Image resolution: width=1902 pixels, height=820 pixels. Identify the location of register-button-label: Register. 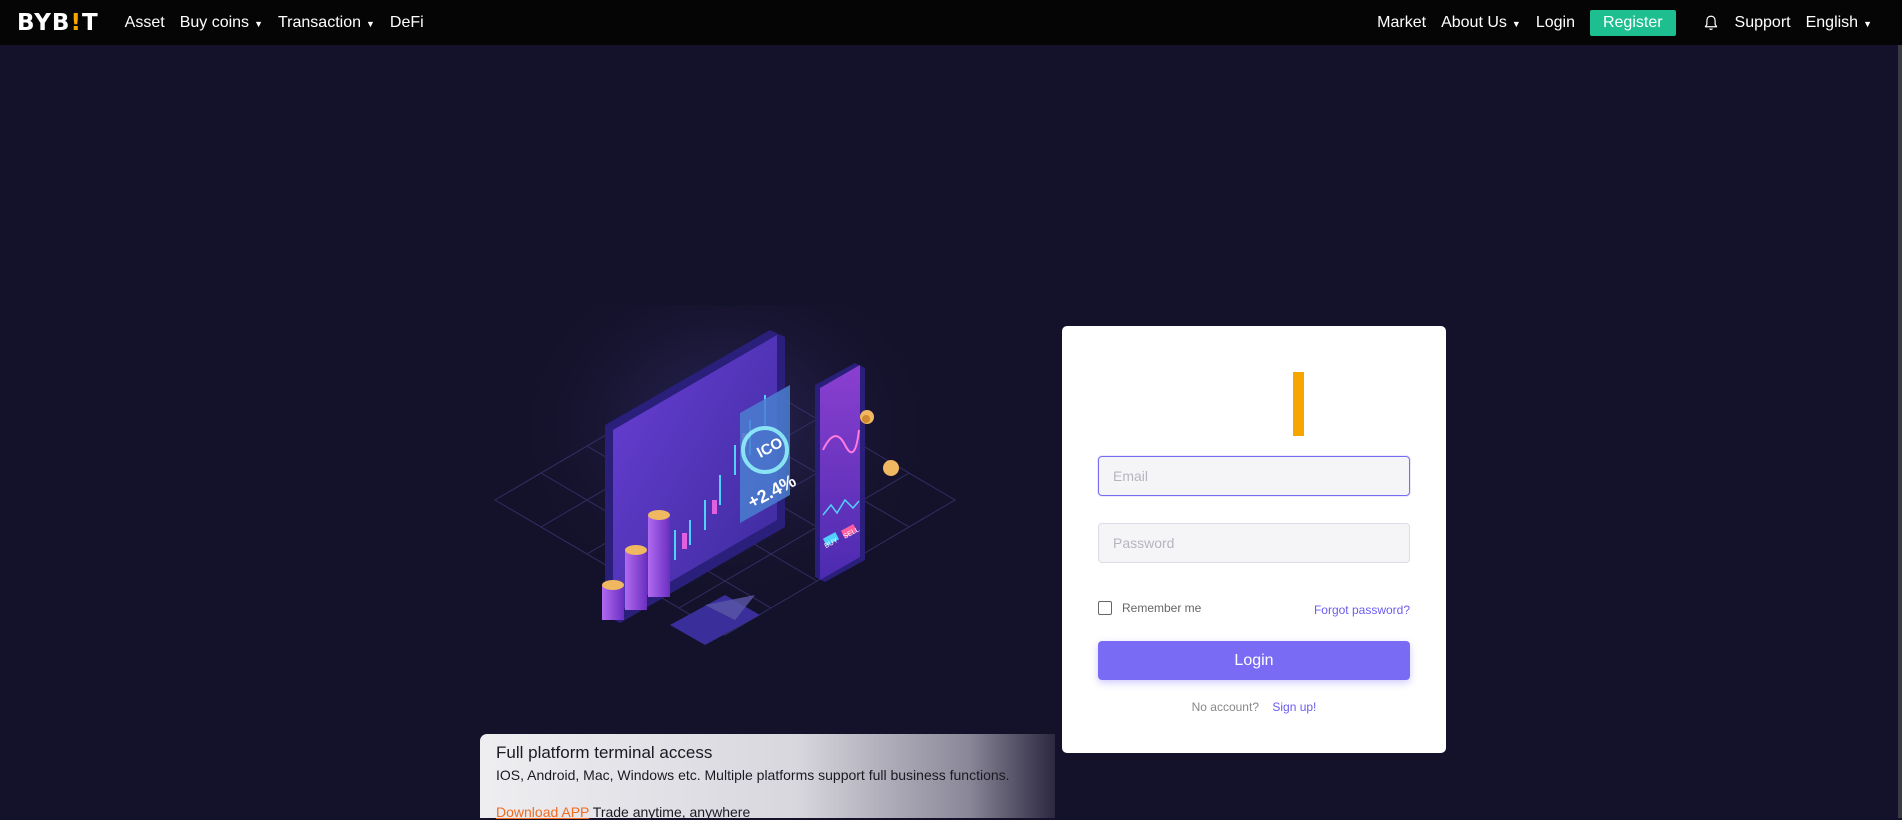
(1632, 22).